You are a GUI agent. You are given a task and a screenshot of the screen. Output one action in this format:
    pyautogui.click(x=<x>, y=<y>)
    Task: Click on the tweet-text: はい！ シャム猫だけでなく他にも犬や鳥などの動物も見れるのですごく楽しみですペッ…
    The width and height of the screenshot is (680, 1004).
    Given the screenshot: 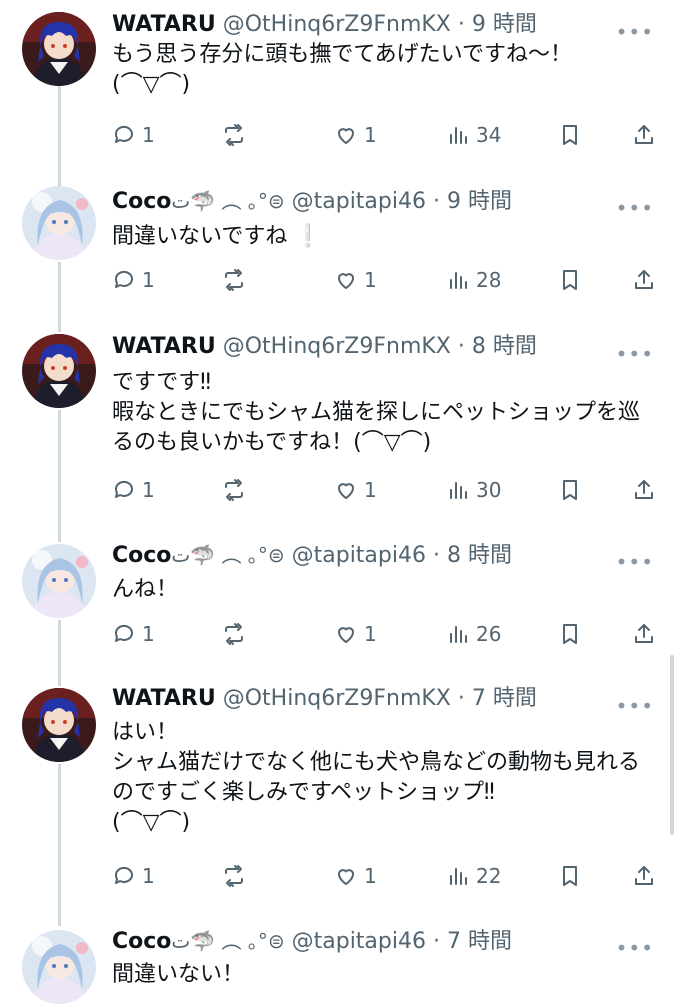 What is the action you would take?
    pyautogui.click(x=376, y=777)
    